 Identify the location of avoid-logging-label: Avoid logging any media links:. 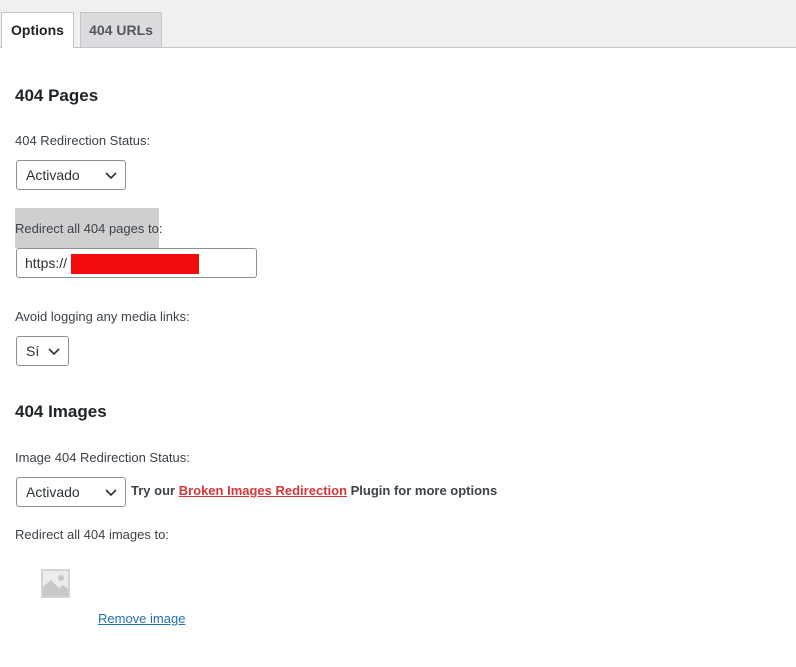
(102, 316).